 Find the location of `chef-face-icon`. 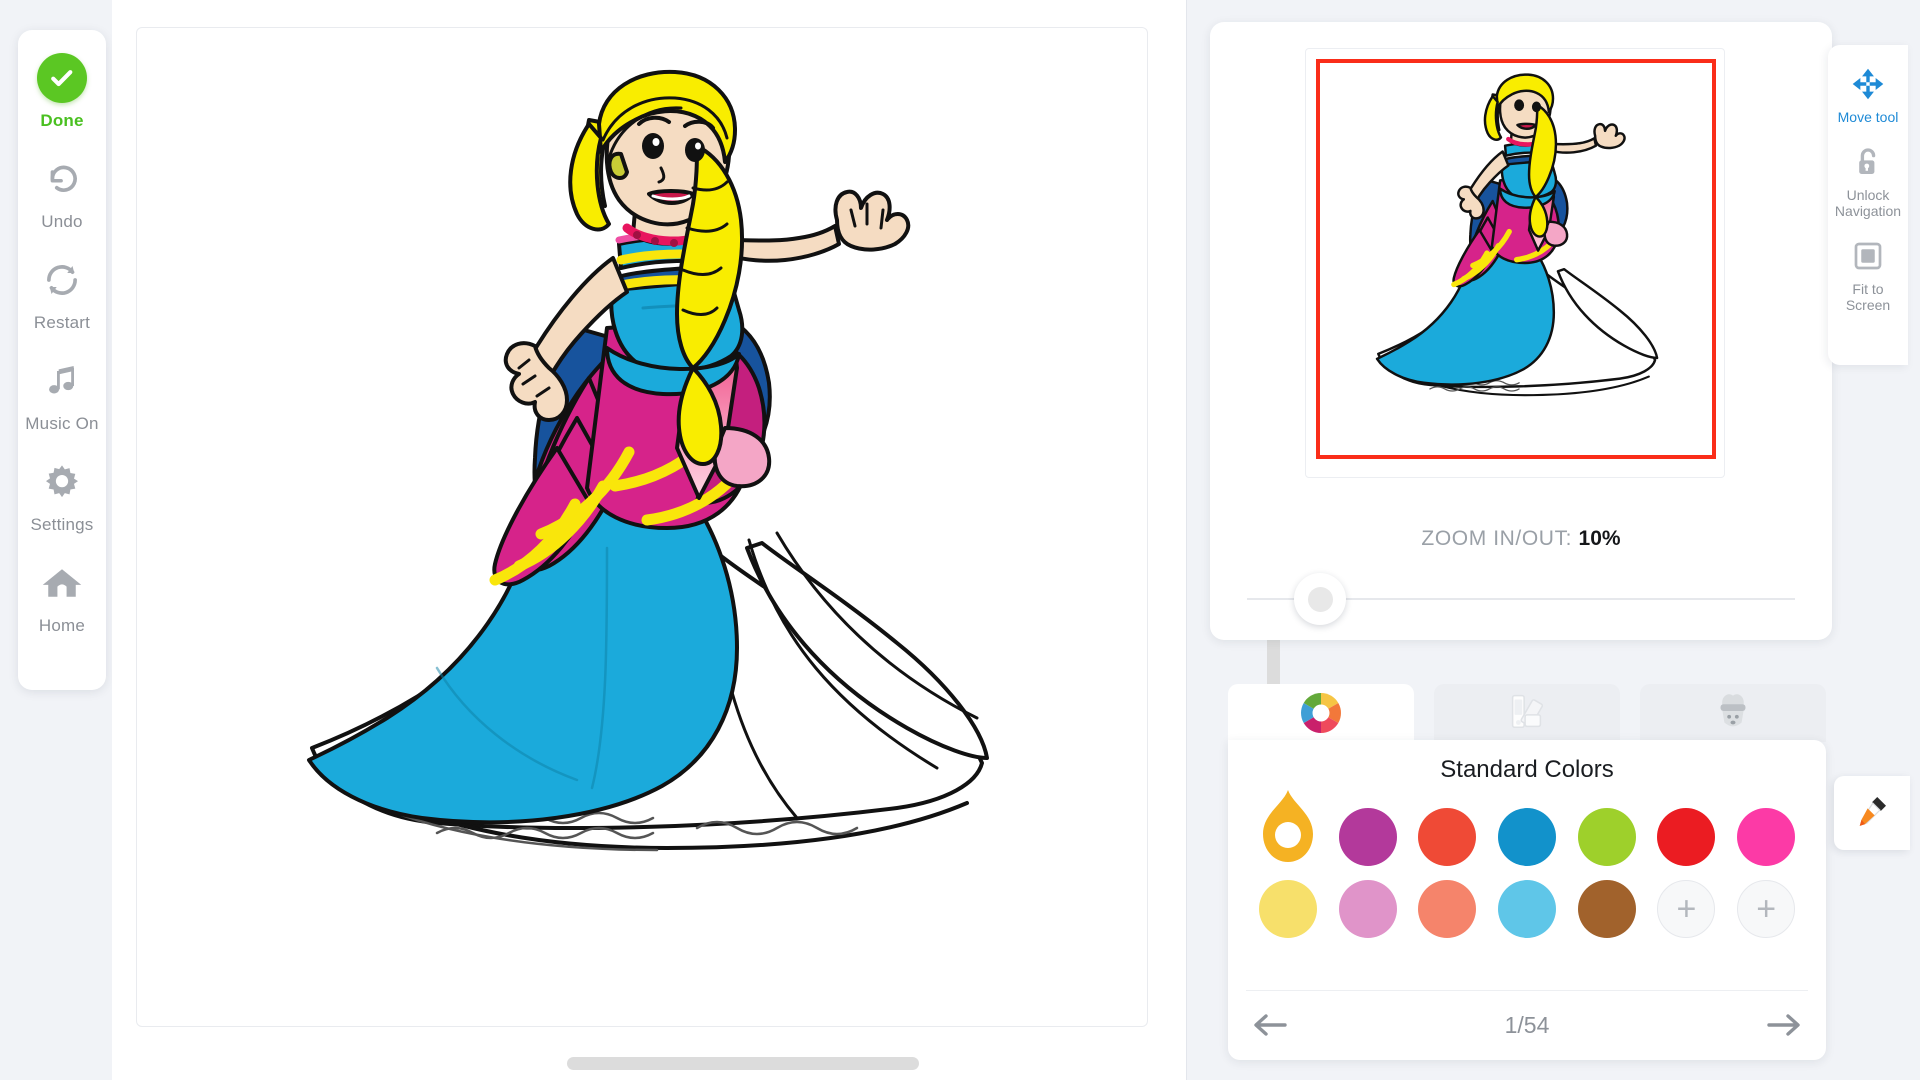

chef-face-icon is located at coordinates (1733, 713).